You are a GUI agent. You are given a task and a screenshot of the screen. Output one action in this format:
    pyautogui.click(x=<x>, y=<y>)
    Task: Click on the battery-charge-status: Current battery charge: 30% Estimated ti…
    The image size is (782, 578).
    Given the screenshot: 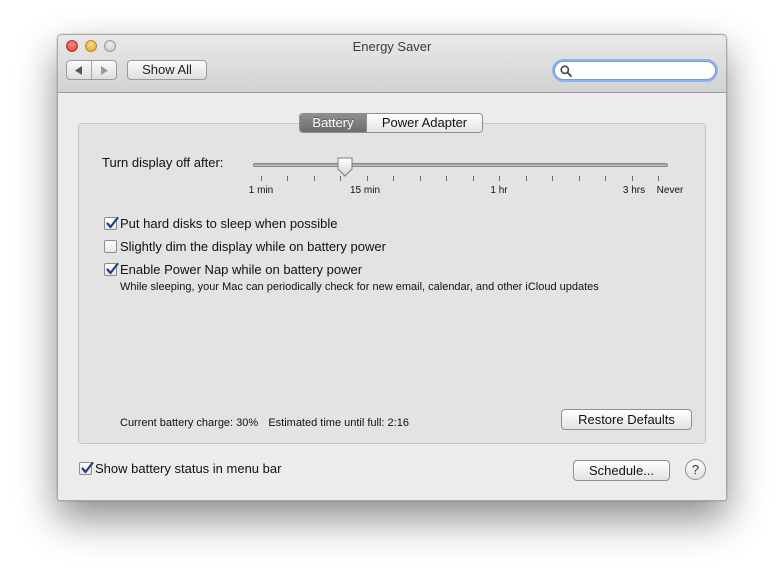 What is the action you would take?
    pyautogui.click(x=264, y=423)
    